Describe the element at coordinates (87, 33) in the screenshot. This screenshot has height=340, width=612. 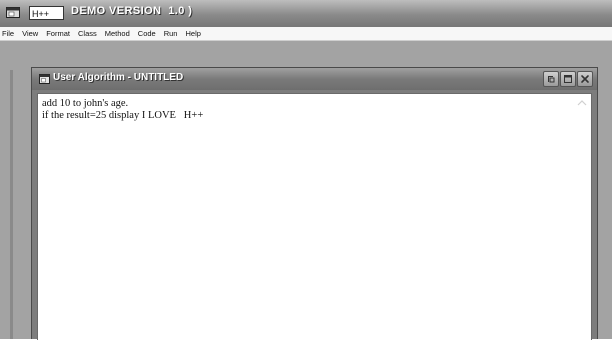
I see `menu-class: Class` at that location.